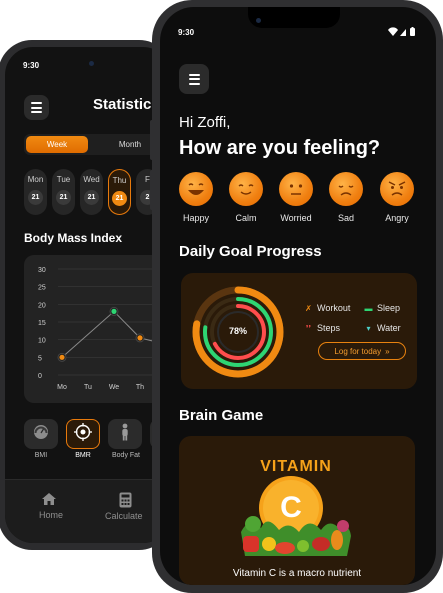  What do you see at coordinates (296, 218) in the screenshot?
I see `mood-label-worried: Worried` at bounding box center [296, 218].